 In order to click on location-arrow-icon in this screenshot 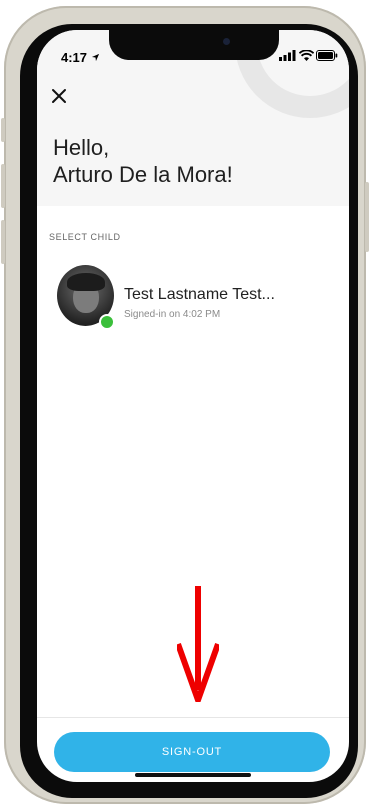, I will do `click(95, 57)`.